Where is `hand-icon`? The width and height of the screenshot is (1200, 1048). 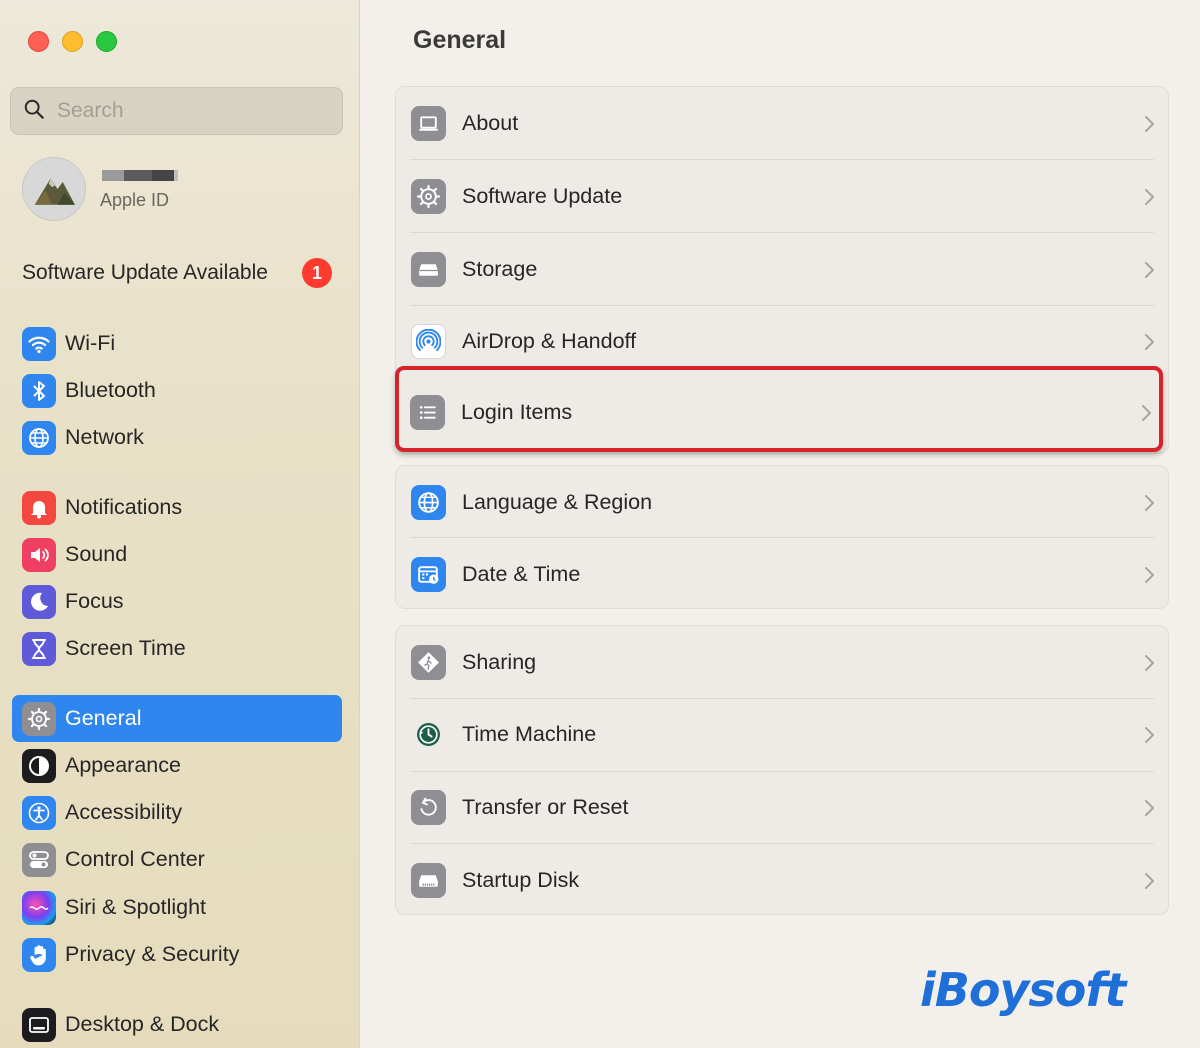 hand-icon is located at coordinates (39, 954).